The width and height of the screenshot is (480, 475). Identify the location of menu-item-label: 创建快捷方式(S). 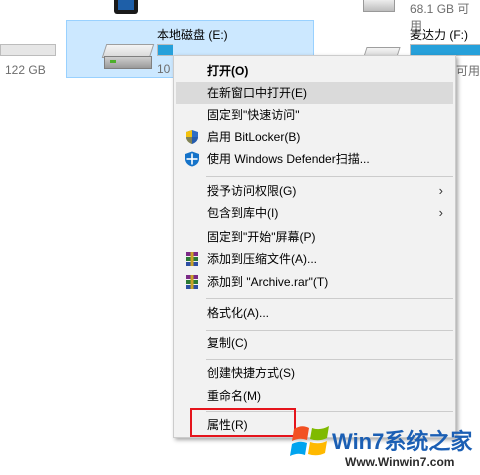
(251, 373).